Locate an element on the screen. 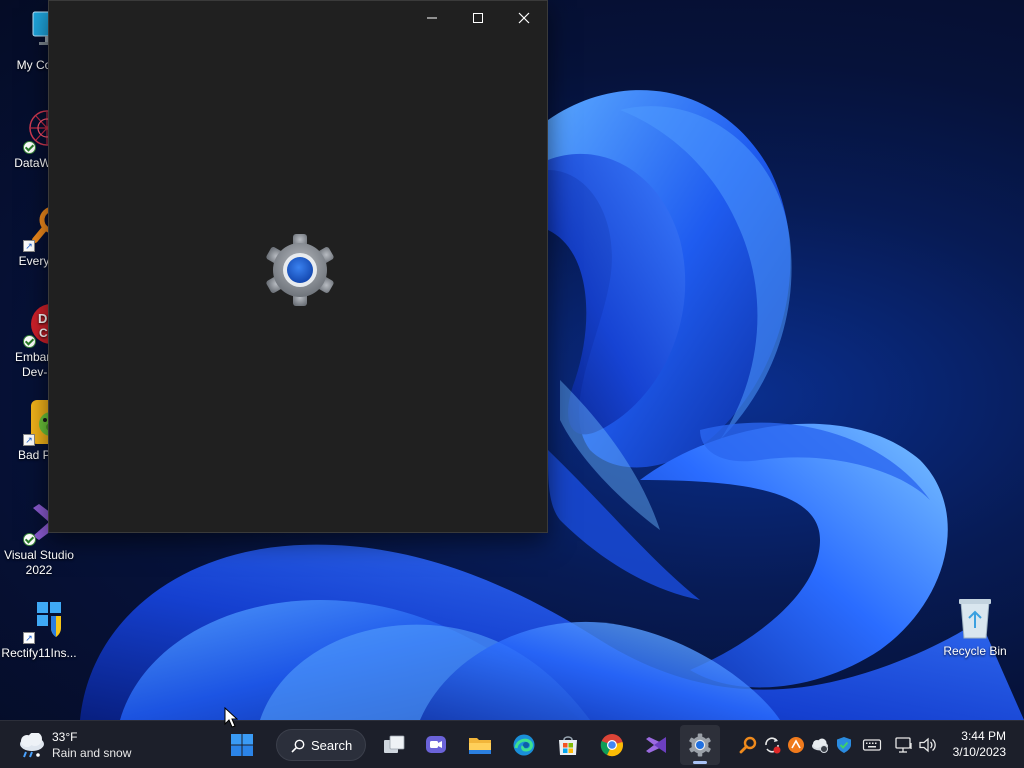 This screenshot has height=768, width=1024. active-app-indicator is located at coordinates (700, 762).